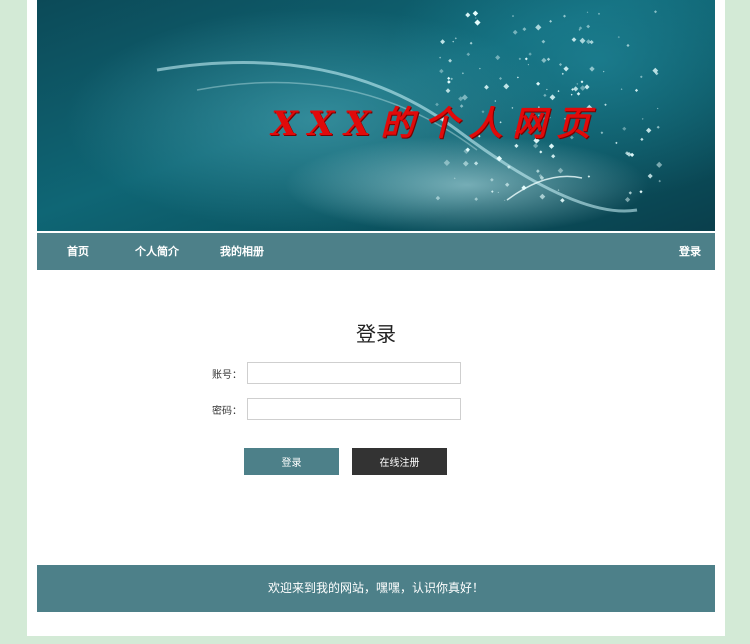 The image size is (750, 644). Describe the element at coordinates (376, 334) in the screenshot. I see `login-title: 登录` at that location.